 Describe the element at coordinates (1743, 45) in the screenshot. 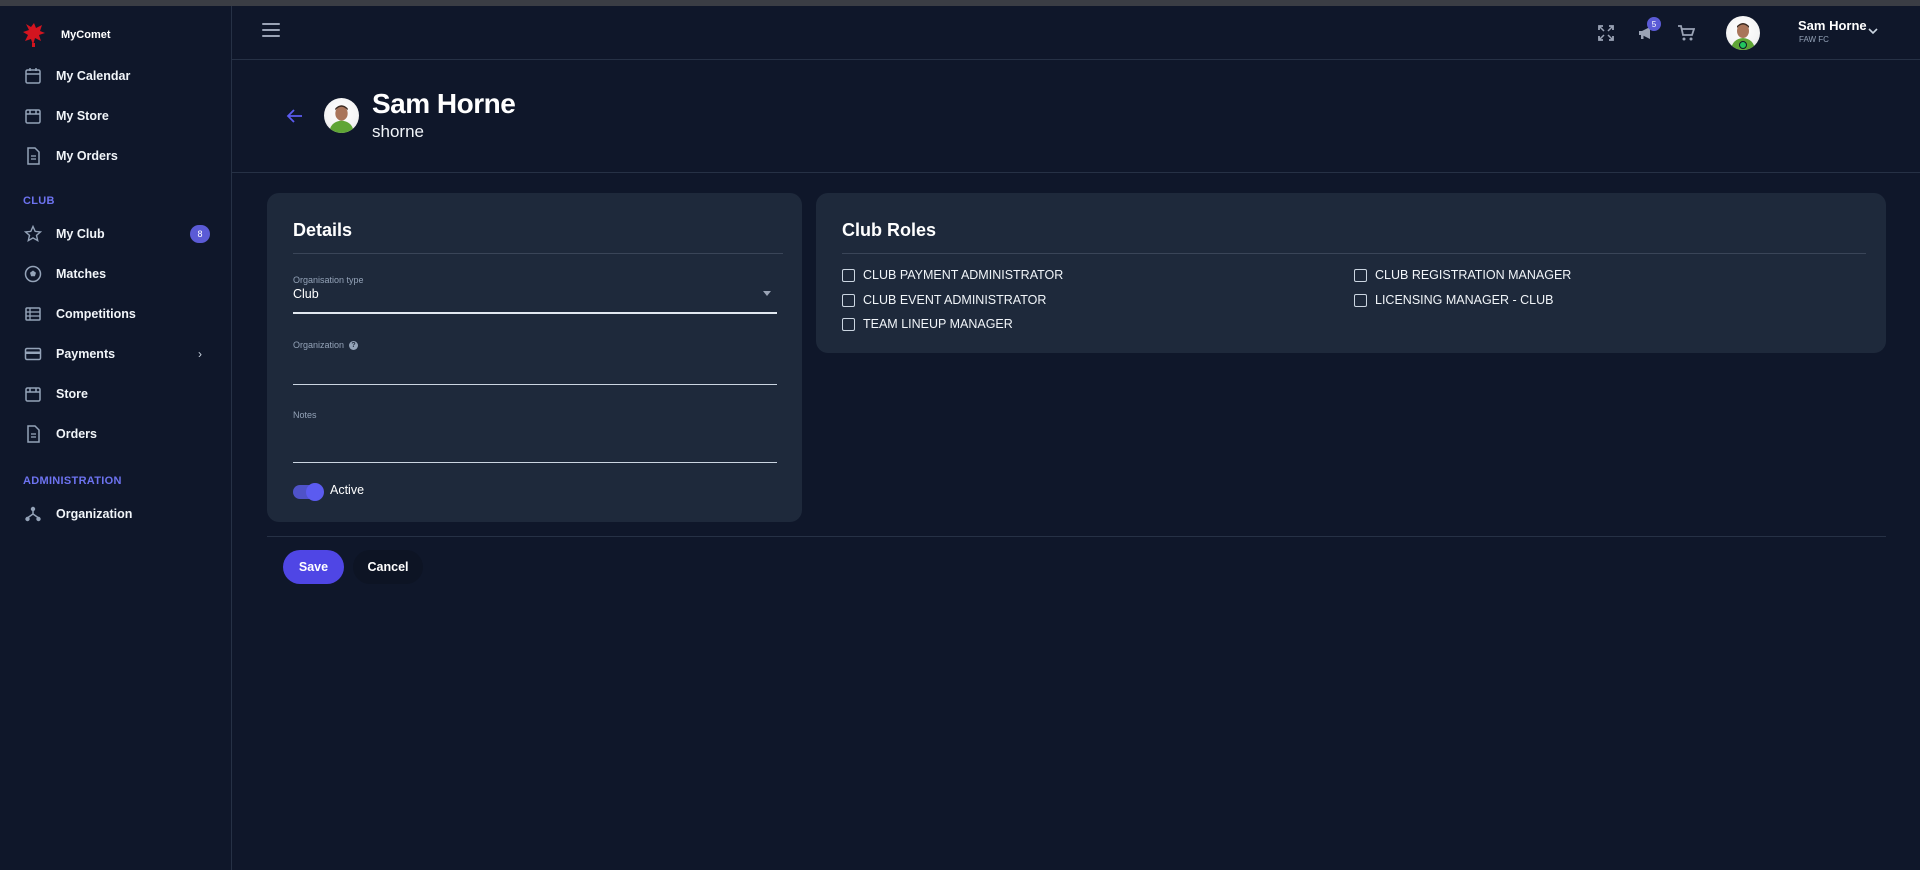

I see `online-status-dot` at that location.